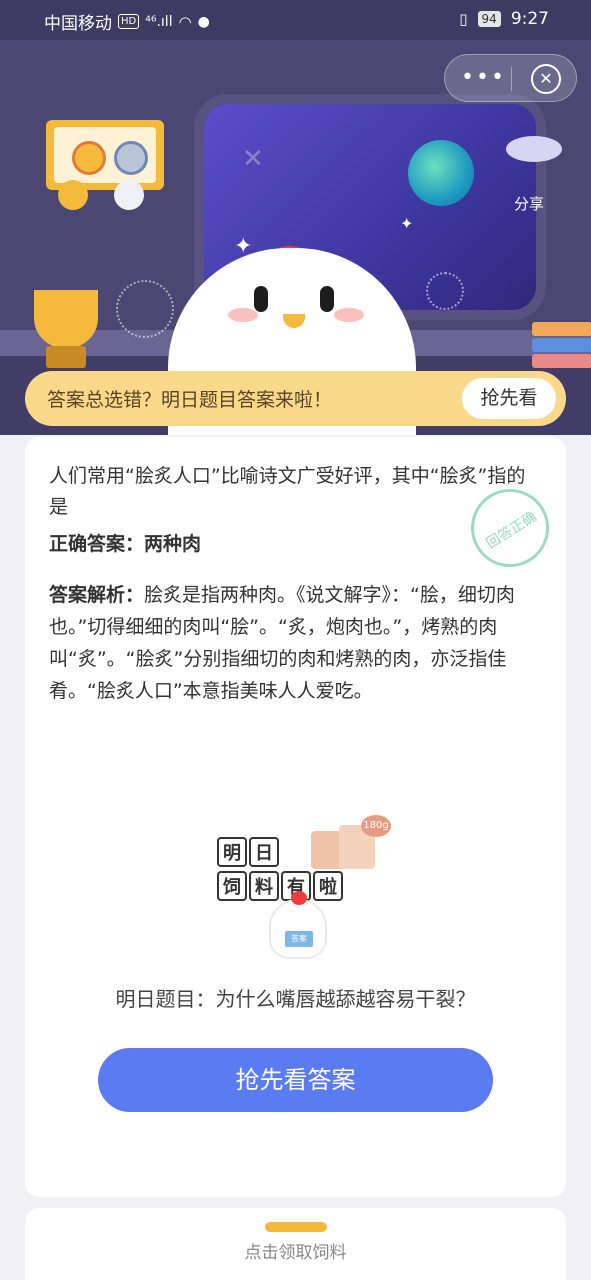 The image size is (591, 1280). What do you see at coordinates (97, 595) in the screenshot?
I see `analysis-label: 答案解析：` at bounding box center [97, 595].